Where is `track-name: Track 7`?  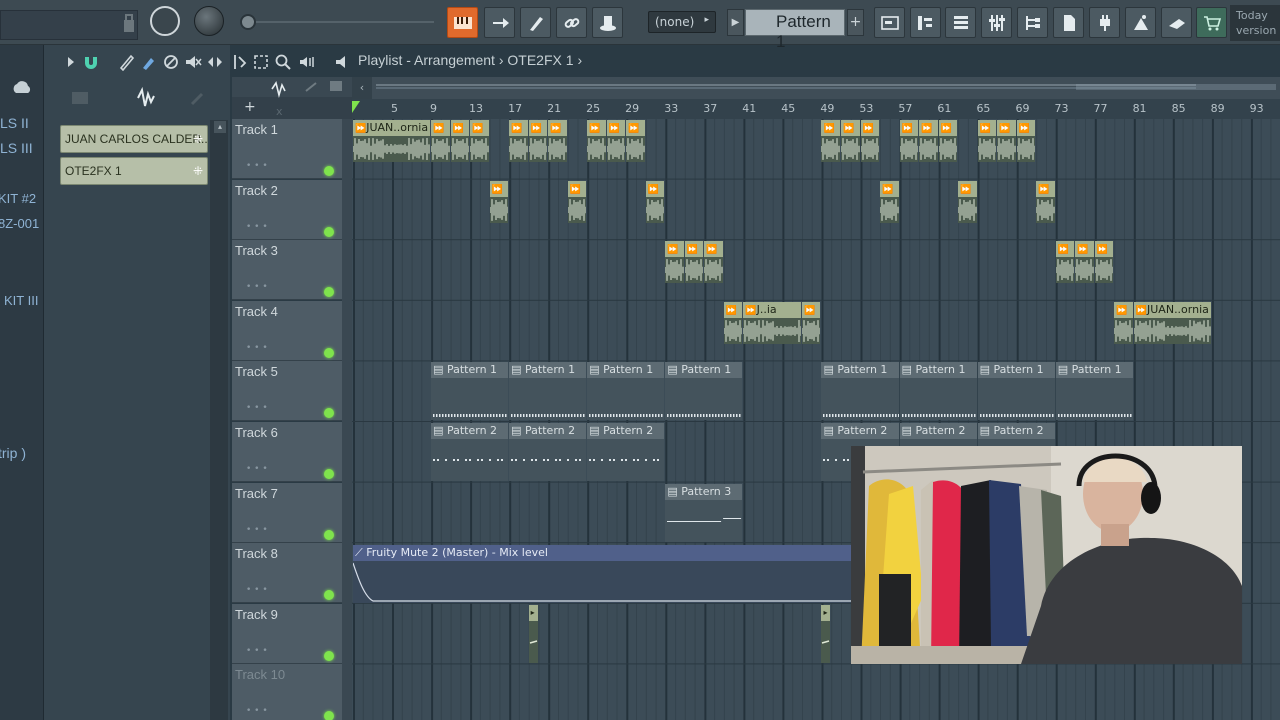 track-name: Track 7 is located at coordinates (256, 493).